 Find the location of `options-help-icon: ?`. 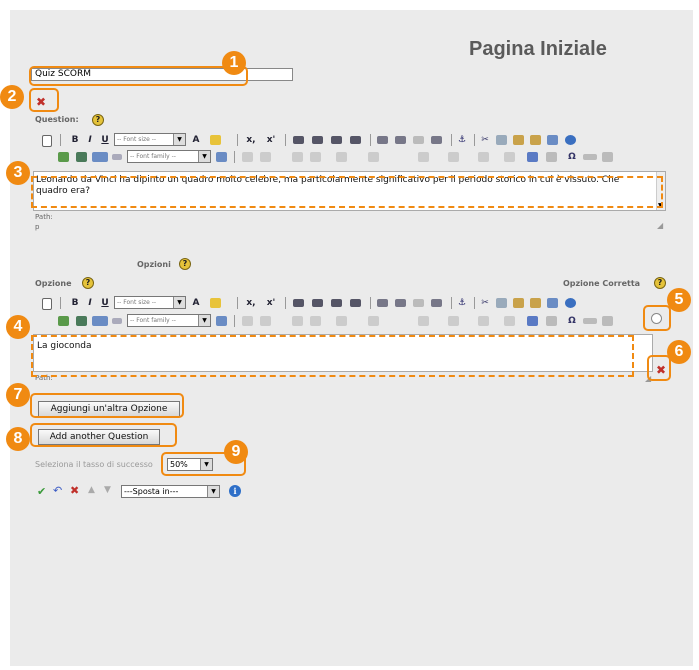

options-help-icon: ? is located at coordinates (185, 264).